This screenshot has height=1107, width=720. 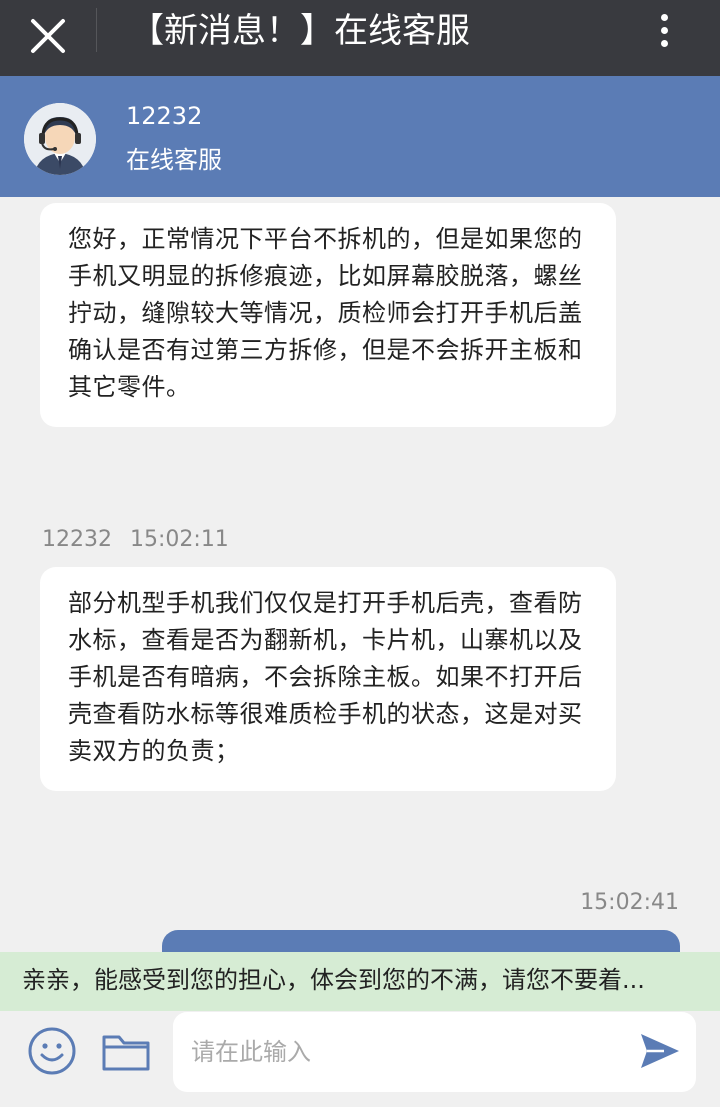 What do you see at coordinates (179, 539) in the screenshot?
I see `message-time: 15:02:11` at bounding box center [179, 539].